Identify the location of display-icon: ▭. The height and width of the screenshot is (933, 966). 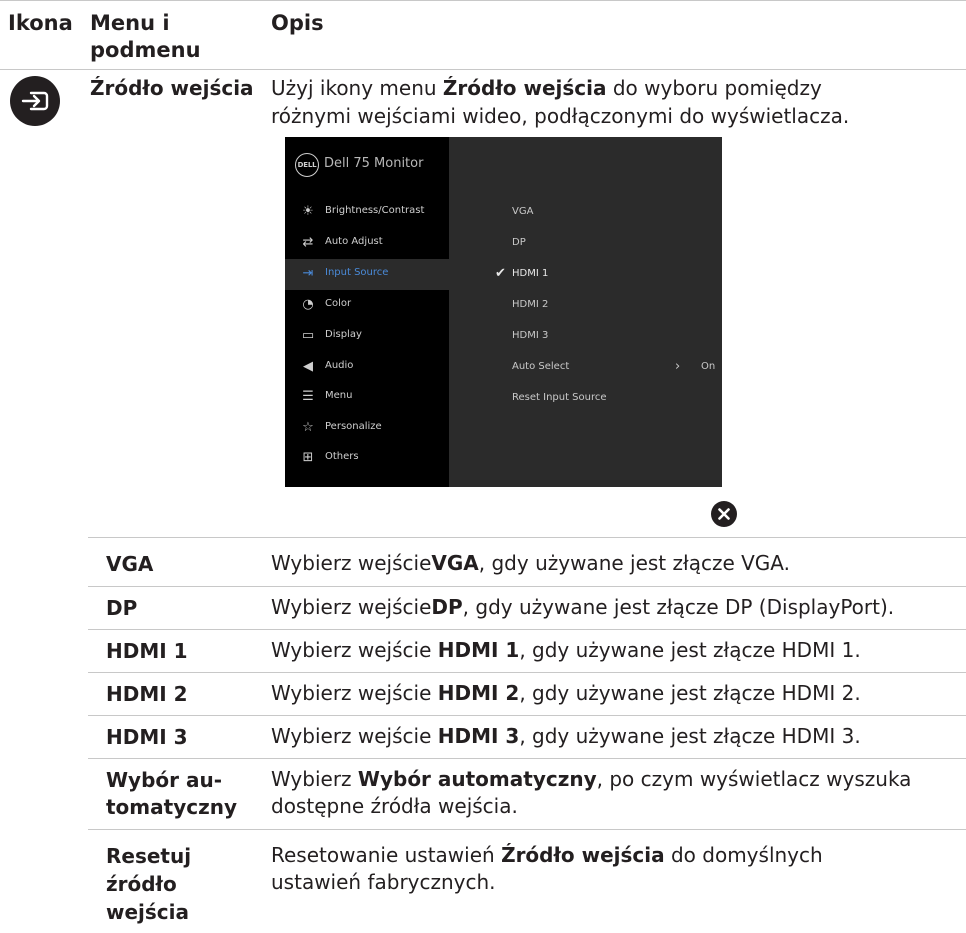
(308, 335).